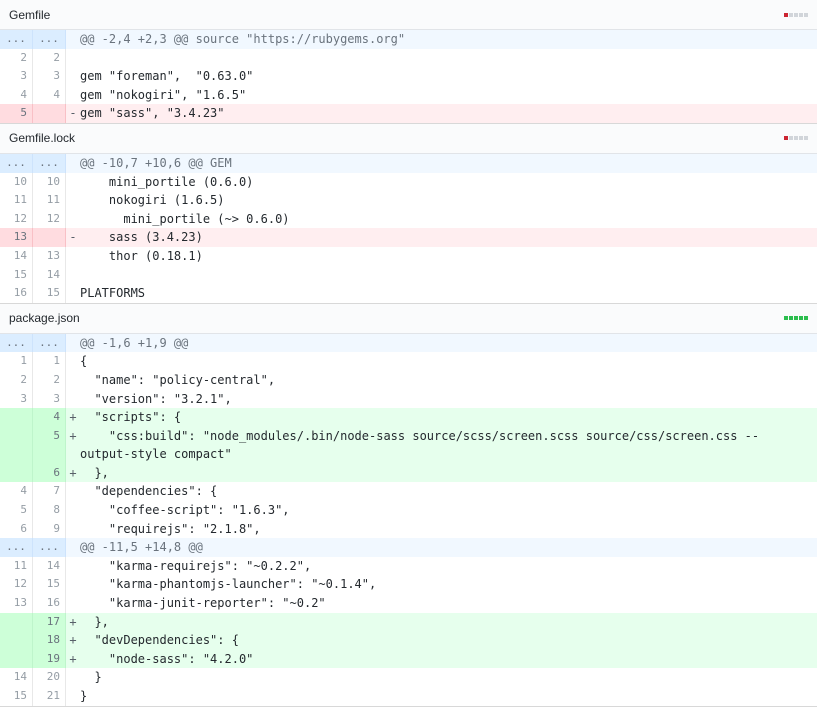 The image size is (817, 717). I want to click on file-header: Gemfile, so click(408, 15).